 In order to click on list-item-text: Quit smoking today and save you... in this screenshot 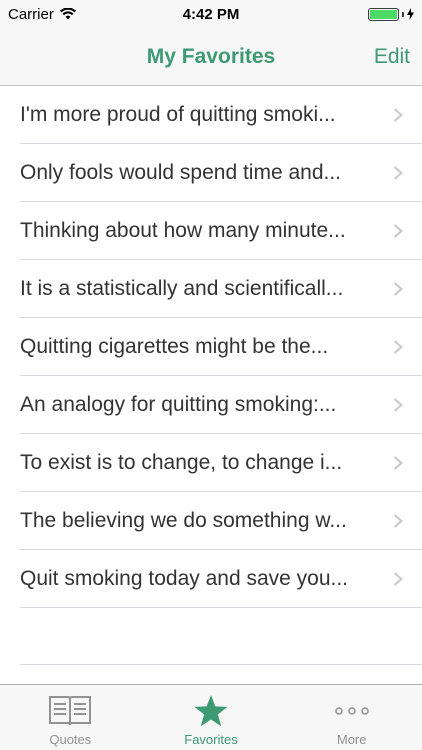, I will do `click(184, 578)`.